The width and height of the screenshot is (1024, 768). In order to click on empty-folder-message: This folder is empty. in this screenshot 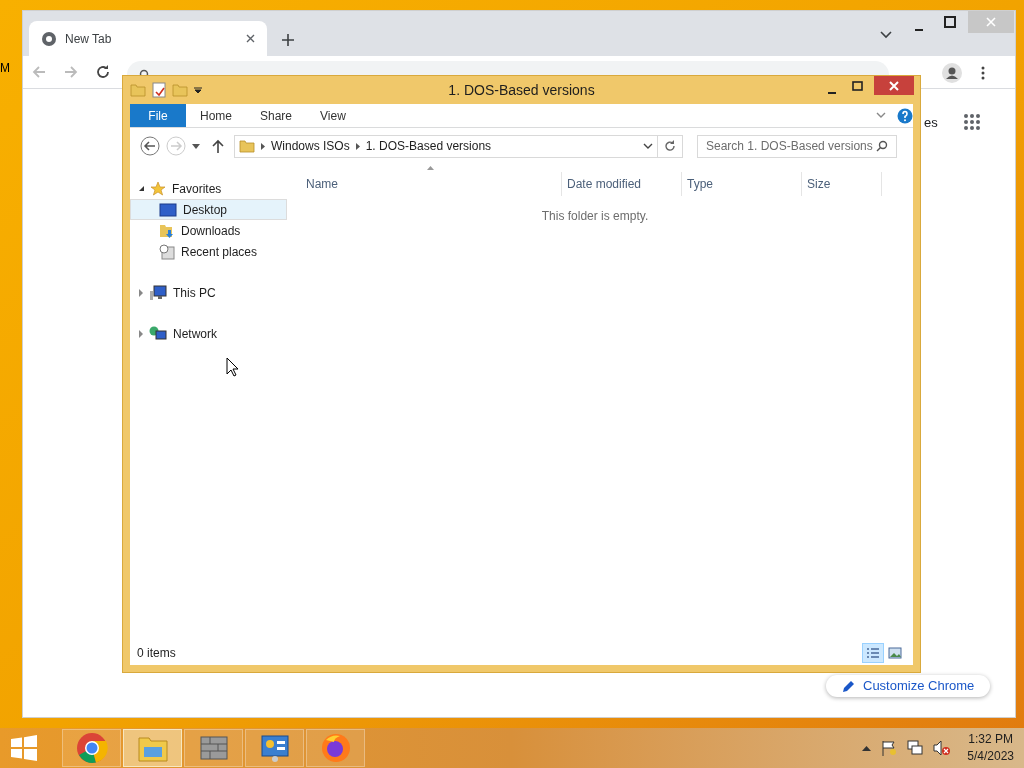, I will do `click(595, 216)`.